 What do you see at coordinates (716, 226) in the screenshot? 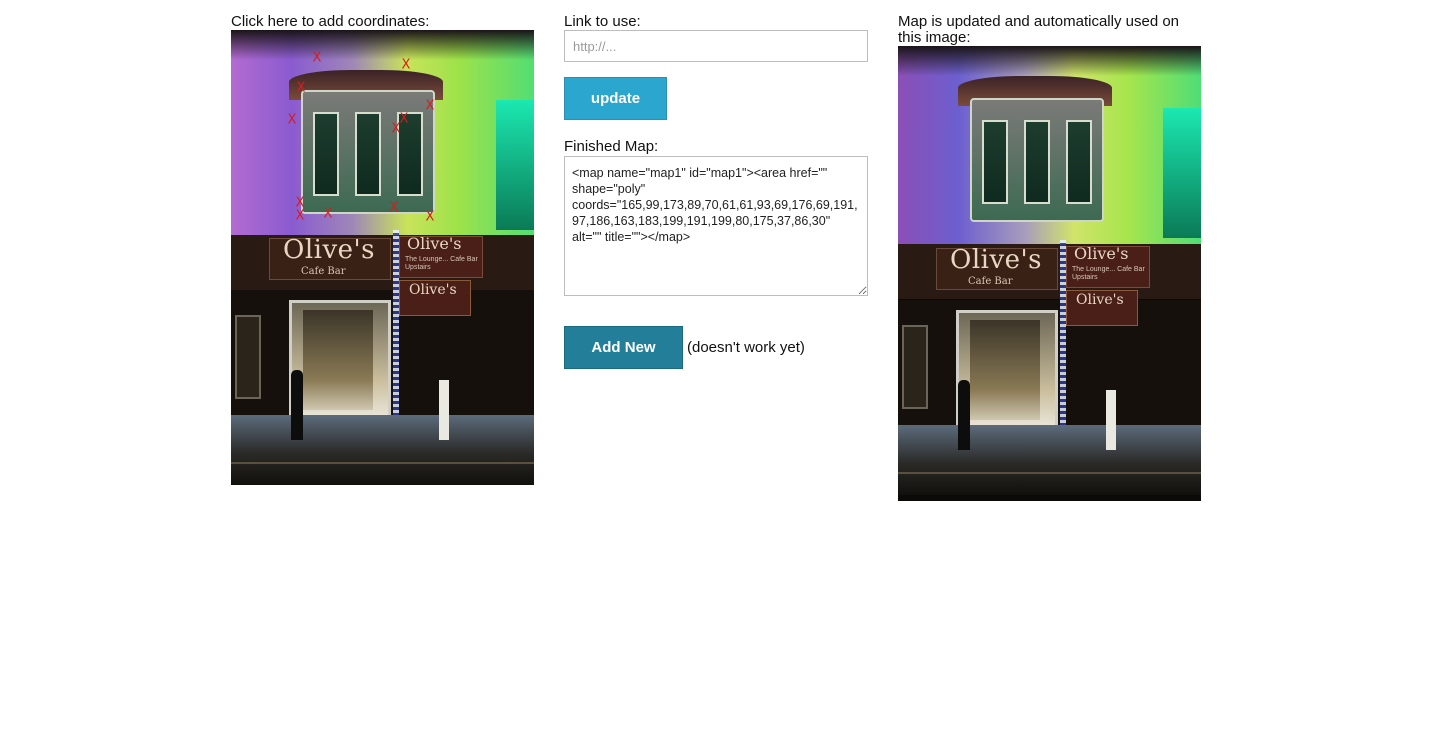
I see `finished-map-code` at bounding box center [716, 226].